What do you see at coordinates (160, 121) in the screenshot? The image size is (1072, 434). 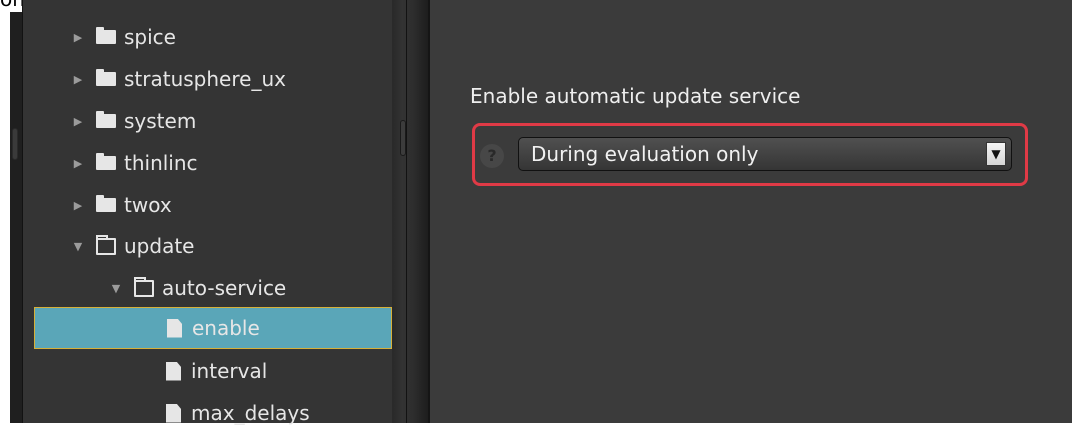 I see `tree-item-label: system` at bounding box center [160, 121].